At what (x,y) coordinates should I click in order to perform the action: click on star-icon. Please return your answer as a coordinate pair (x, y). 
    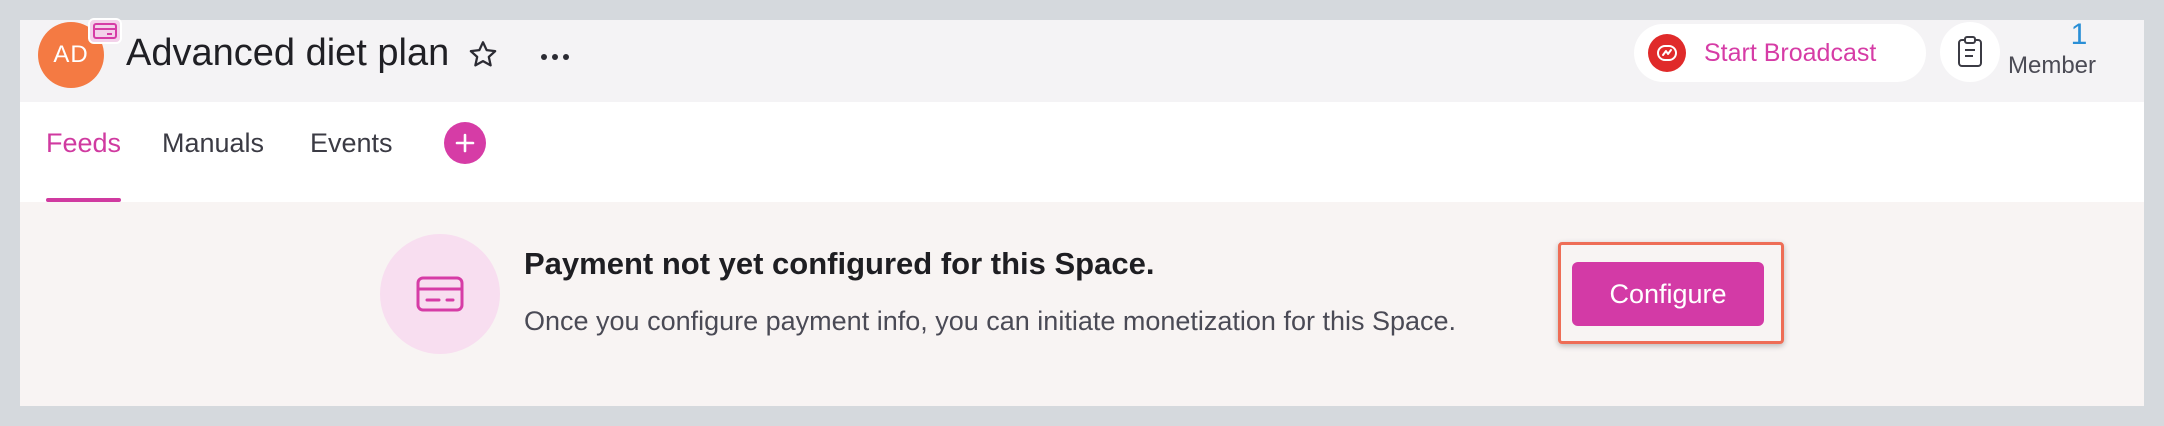
    Looking at the image, I should click on (483, 55).